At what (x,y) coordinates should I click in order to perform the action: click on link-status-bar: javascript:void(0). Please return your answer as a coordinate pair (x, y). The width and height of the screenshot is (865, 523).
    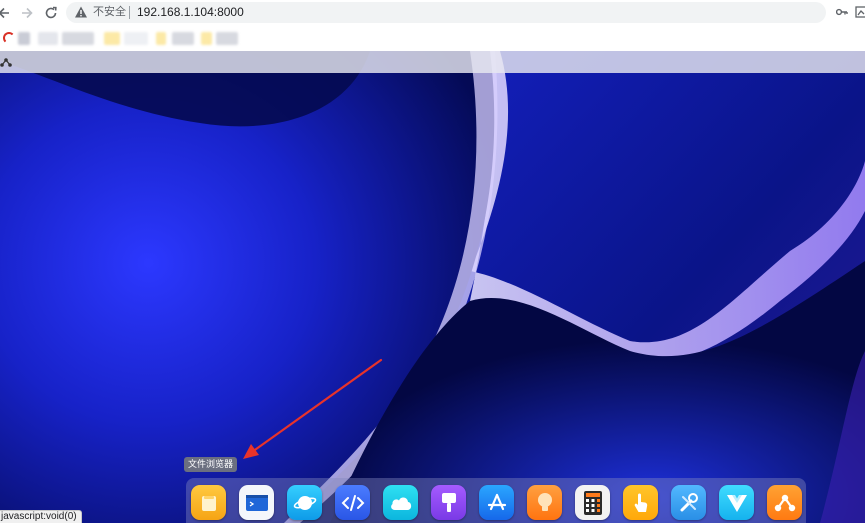
    Looking at the image, I should click on (41, 516).